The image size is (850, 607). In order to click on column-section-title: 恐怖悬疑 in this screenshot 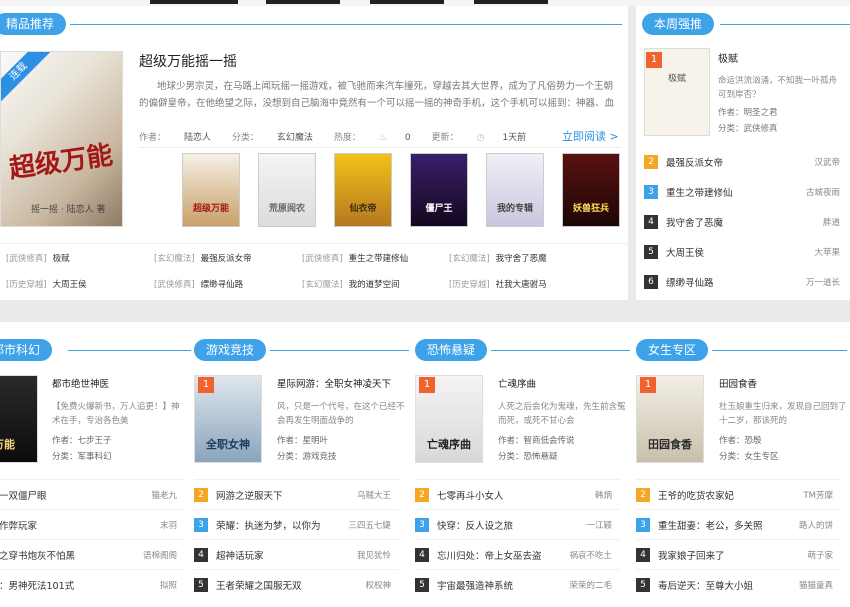, I will do `click(451, 350)`.